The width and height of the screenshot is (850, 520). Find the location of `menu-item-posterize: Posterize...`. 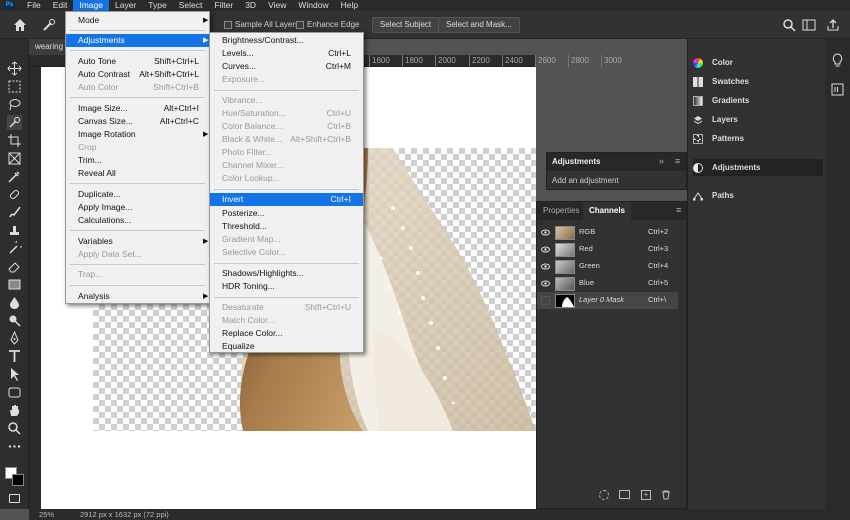

menu-item-posterize: Posterize... is located at coordinates (286, 213).